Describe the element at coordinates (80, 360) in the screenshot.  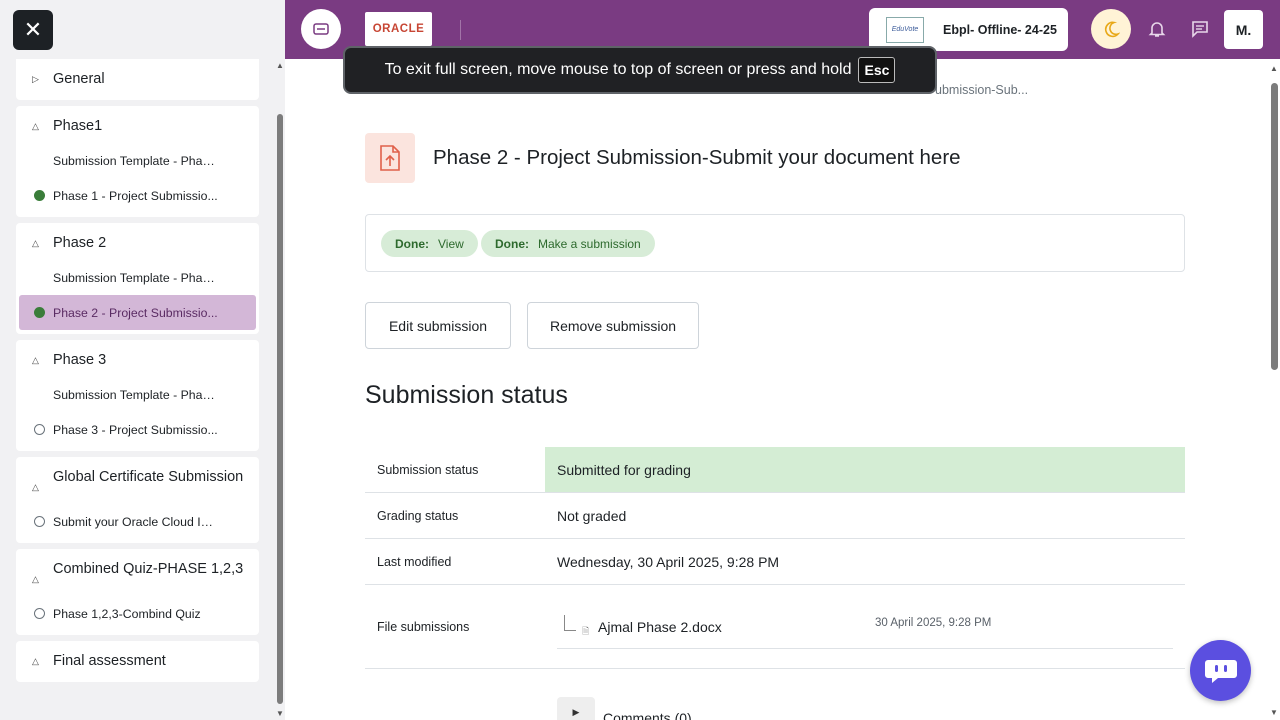
I see `section-title: Phase 3` at that location.